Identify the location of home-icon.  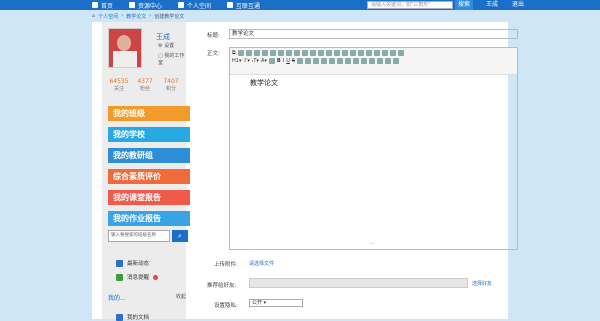
(95, 5).